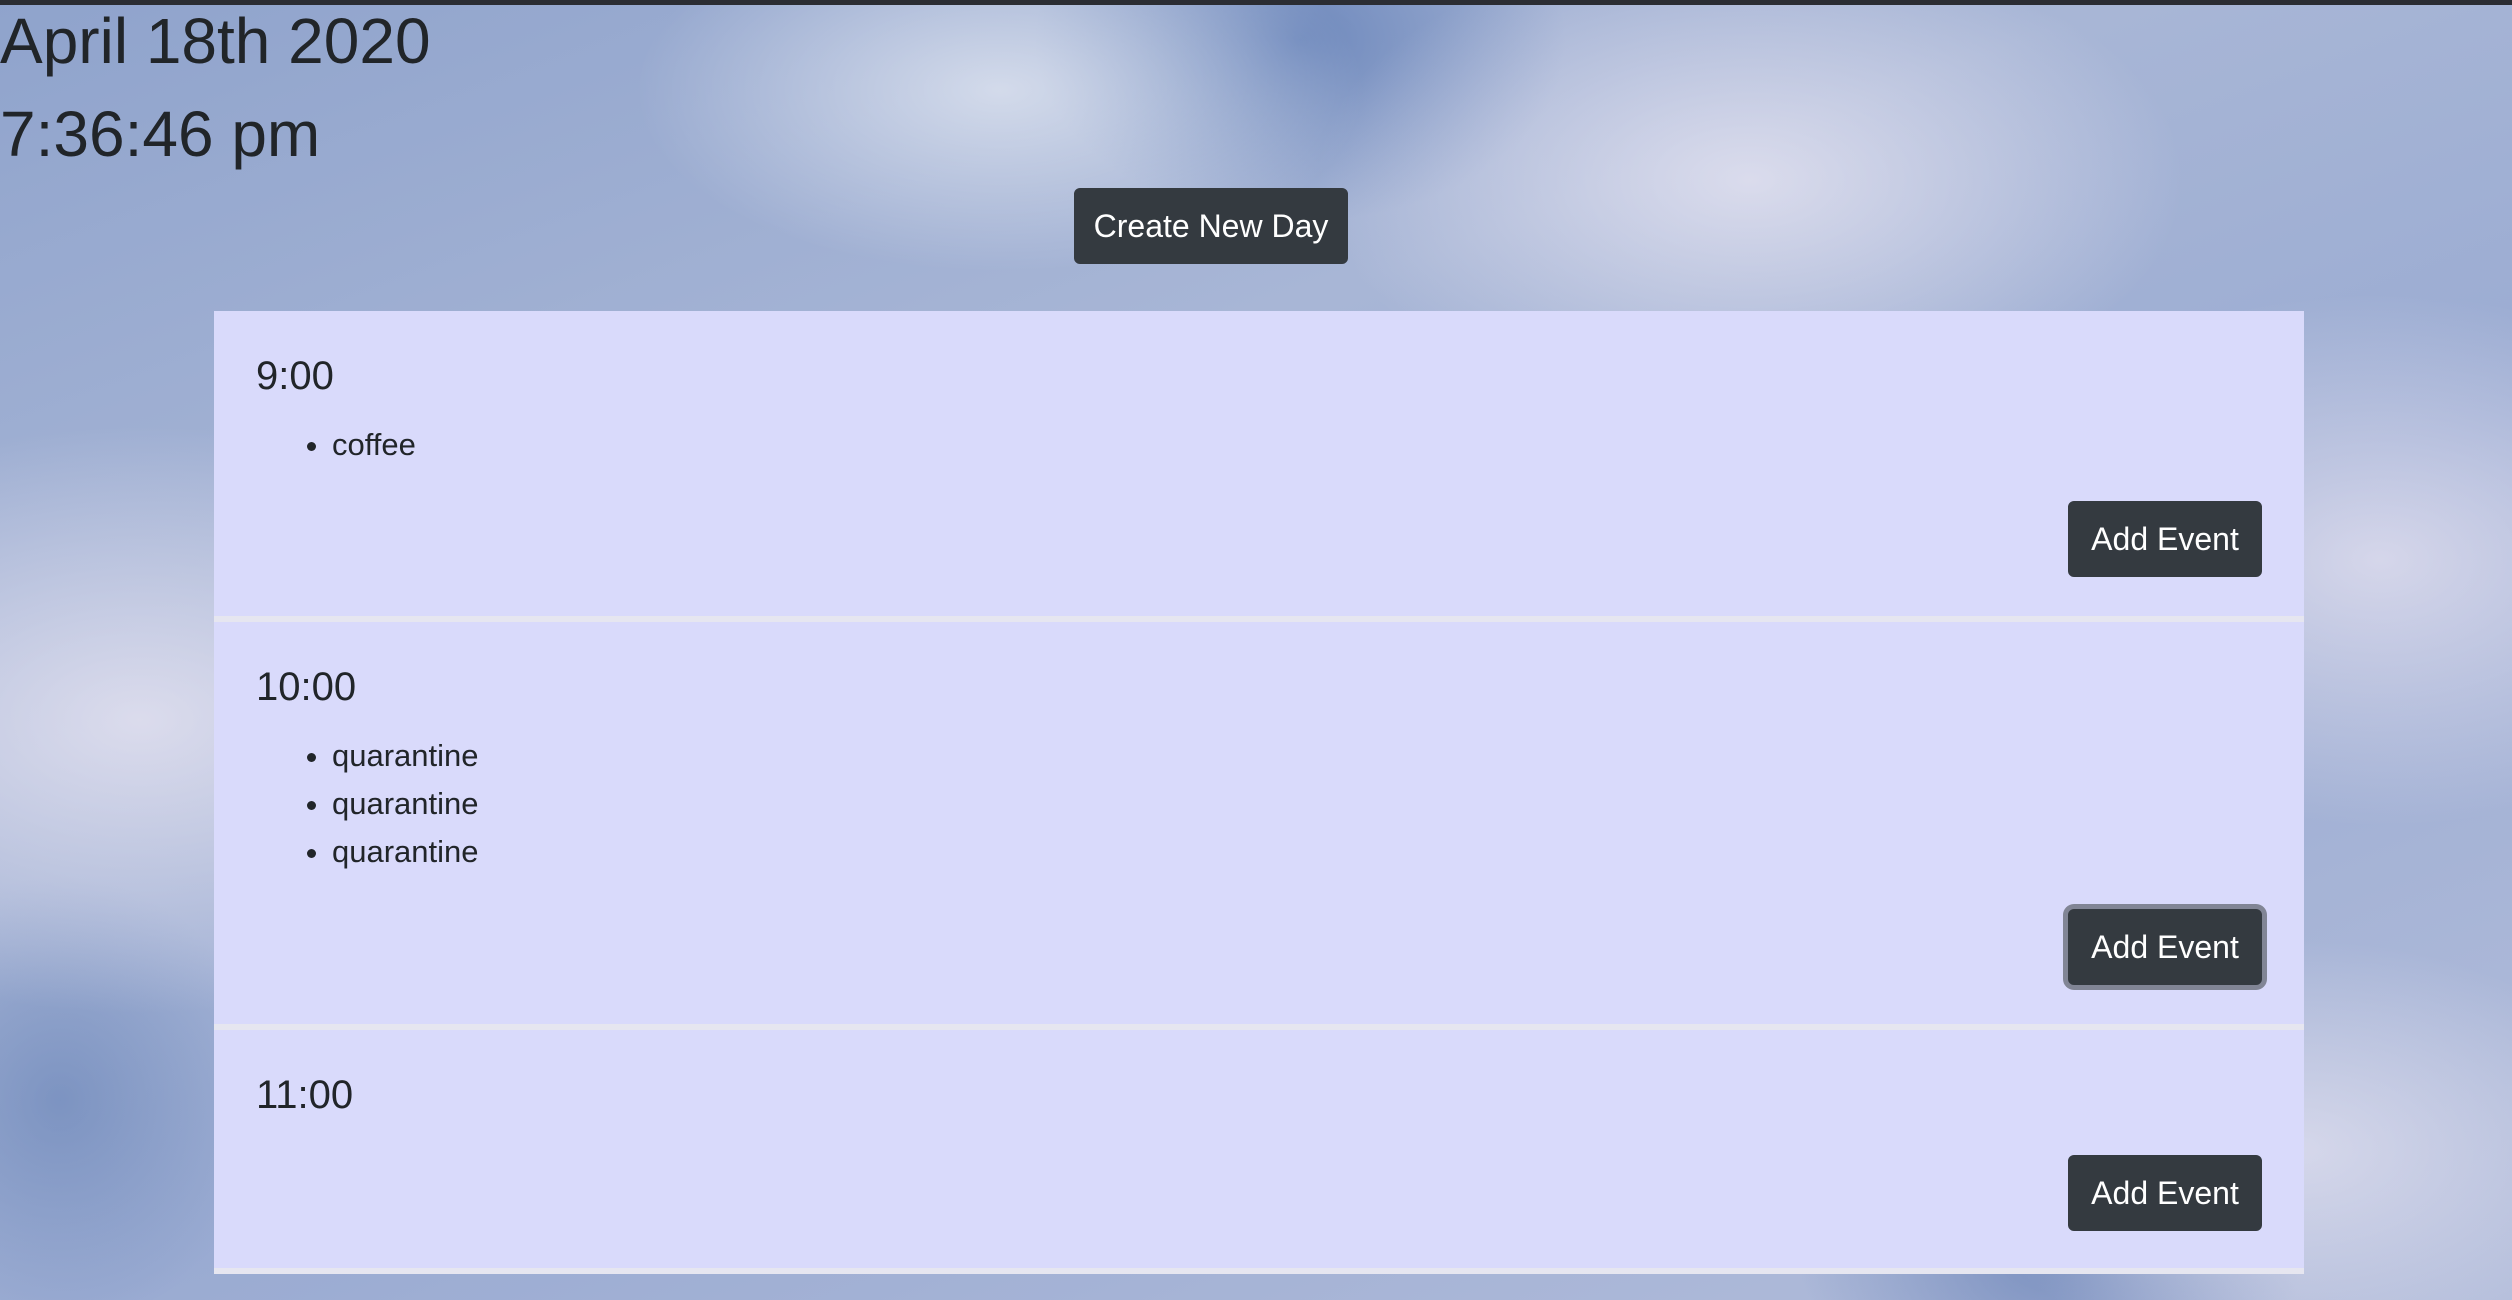 This screenshot has height=1300, width=2512. I want to click on current-date: April 18th 2020, so click(215, 41).